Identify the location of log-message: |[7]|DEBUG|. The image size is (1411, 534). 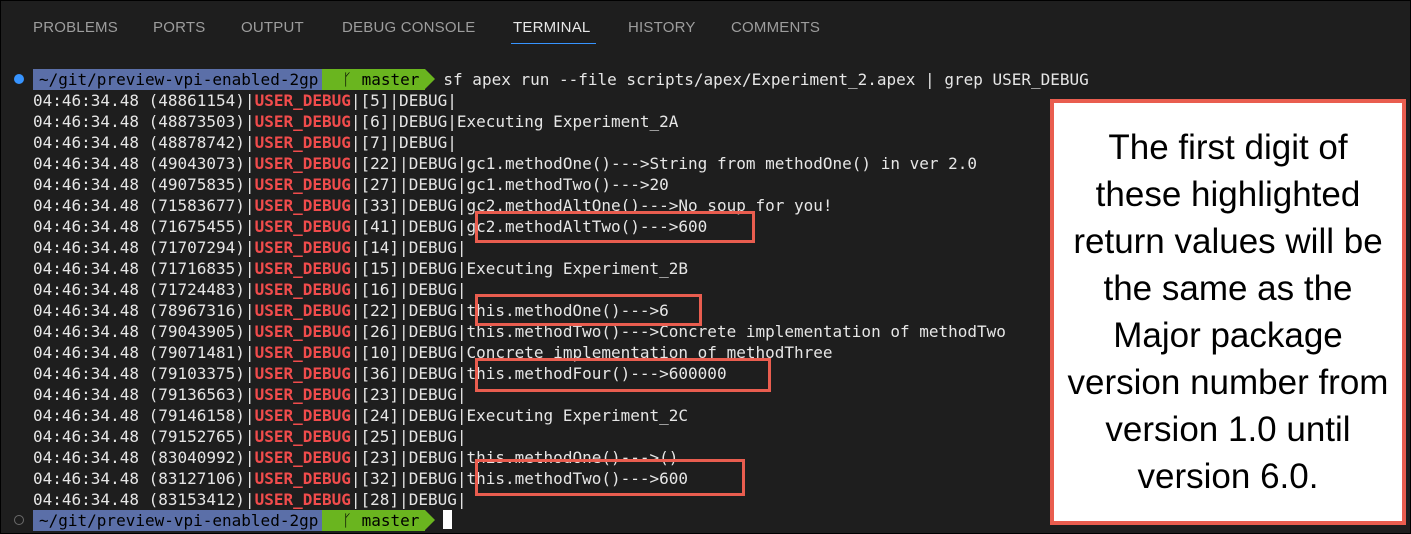
(403, 142).